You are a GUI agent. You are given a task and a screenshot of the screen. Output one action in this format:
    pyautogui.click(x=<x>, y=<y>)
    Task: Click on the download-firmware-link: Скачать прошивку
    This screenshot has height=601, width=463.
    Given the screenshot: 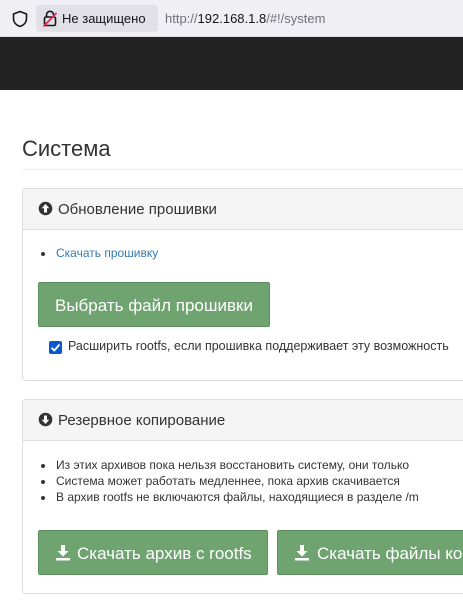 What is the action you would take?
    pyautogui.click(x=107, y=253)
    